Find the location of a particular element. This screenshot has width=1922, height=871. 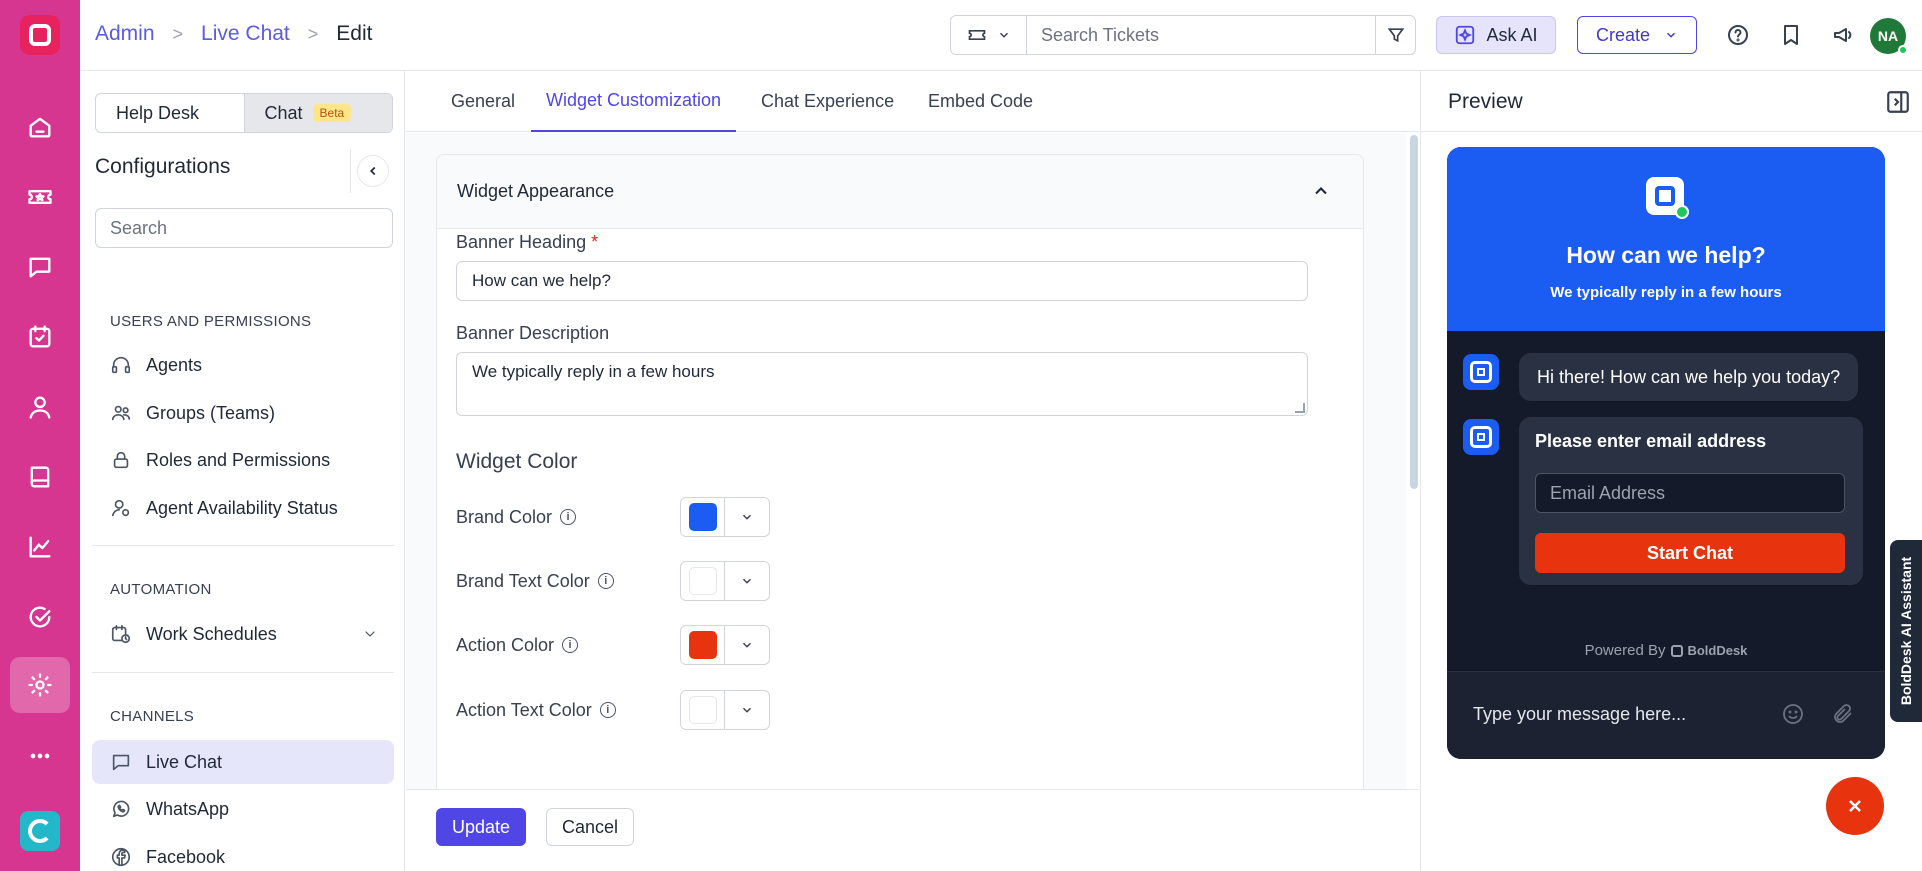

sidebar-item-label: Work Schedules is located at coordinates (211, 633).